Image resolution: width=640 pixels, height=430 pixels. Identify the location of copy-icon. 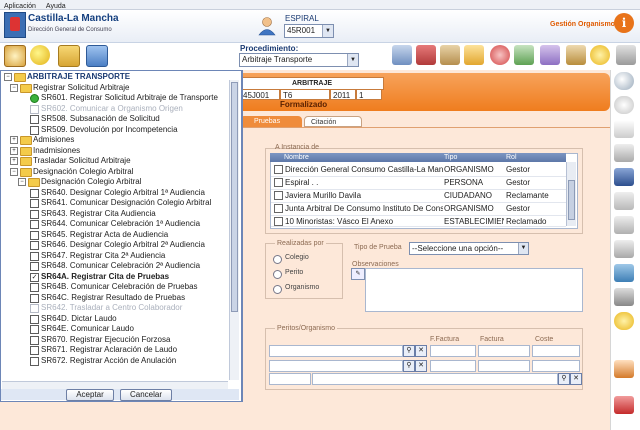
(624, 201).